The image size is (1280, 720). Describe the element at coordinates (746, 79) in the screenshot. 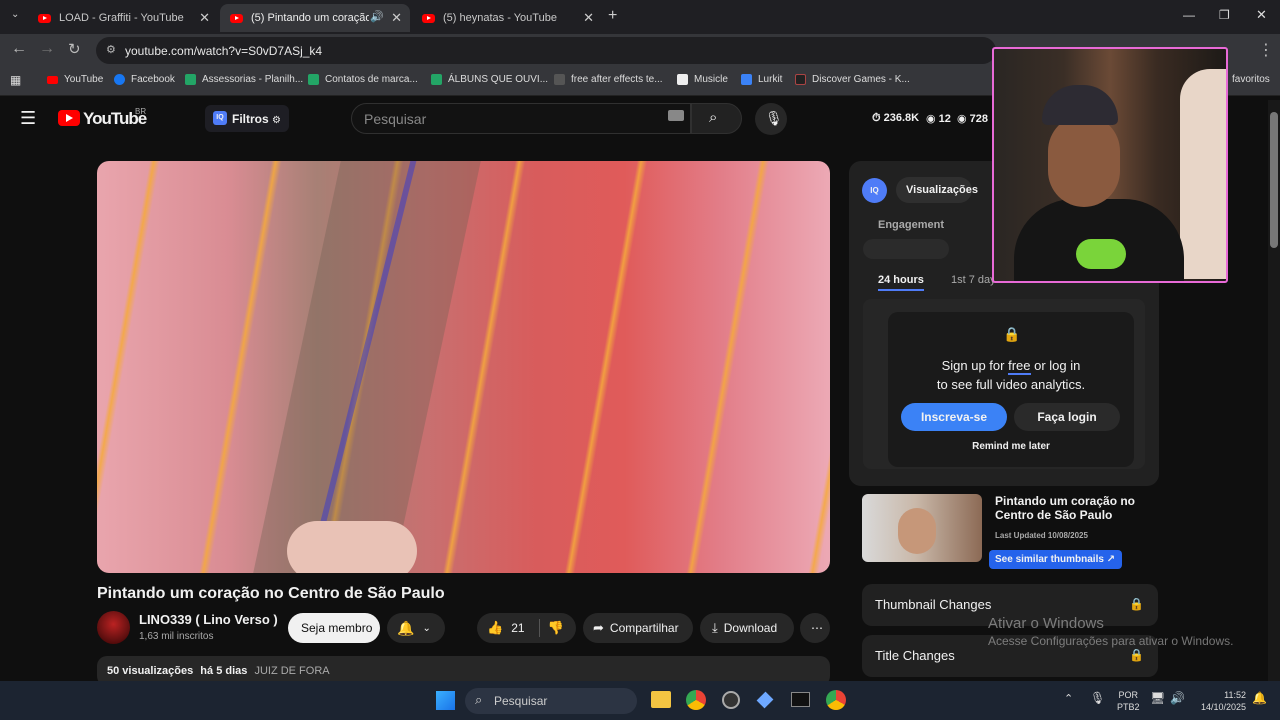

I see `lurkit-icon` at that location.